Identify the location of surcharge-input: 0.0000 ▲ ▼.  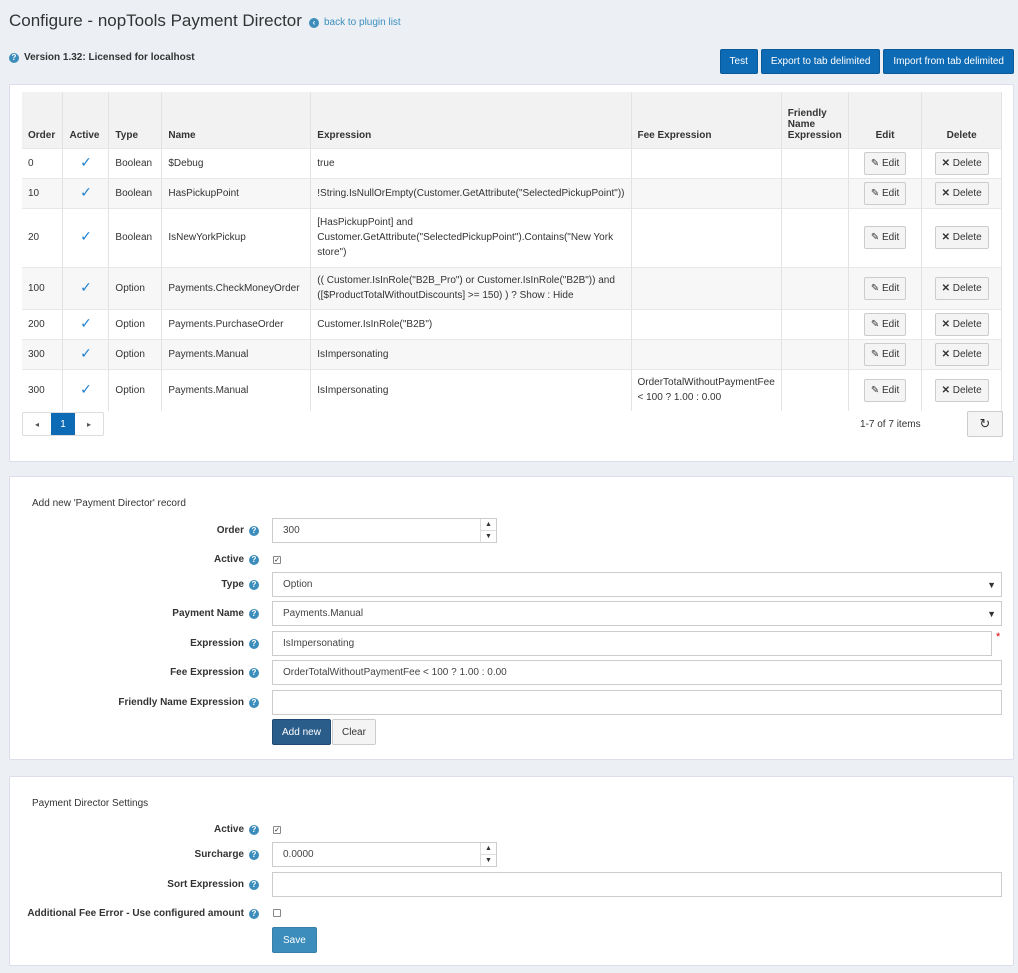
(384, 854).